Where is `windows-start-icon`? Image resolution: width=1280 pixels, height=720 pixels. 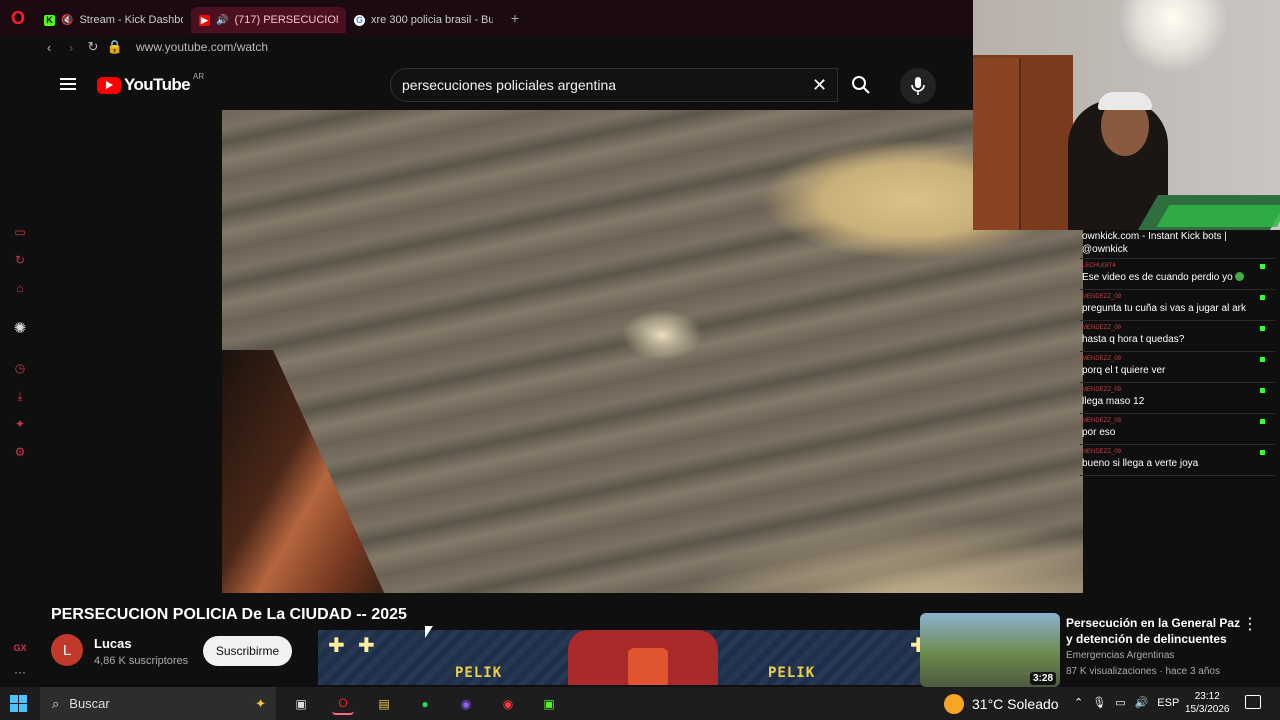 windows-start-icon is located at coordinates (18, 703).